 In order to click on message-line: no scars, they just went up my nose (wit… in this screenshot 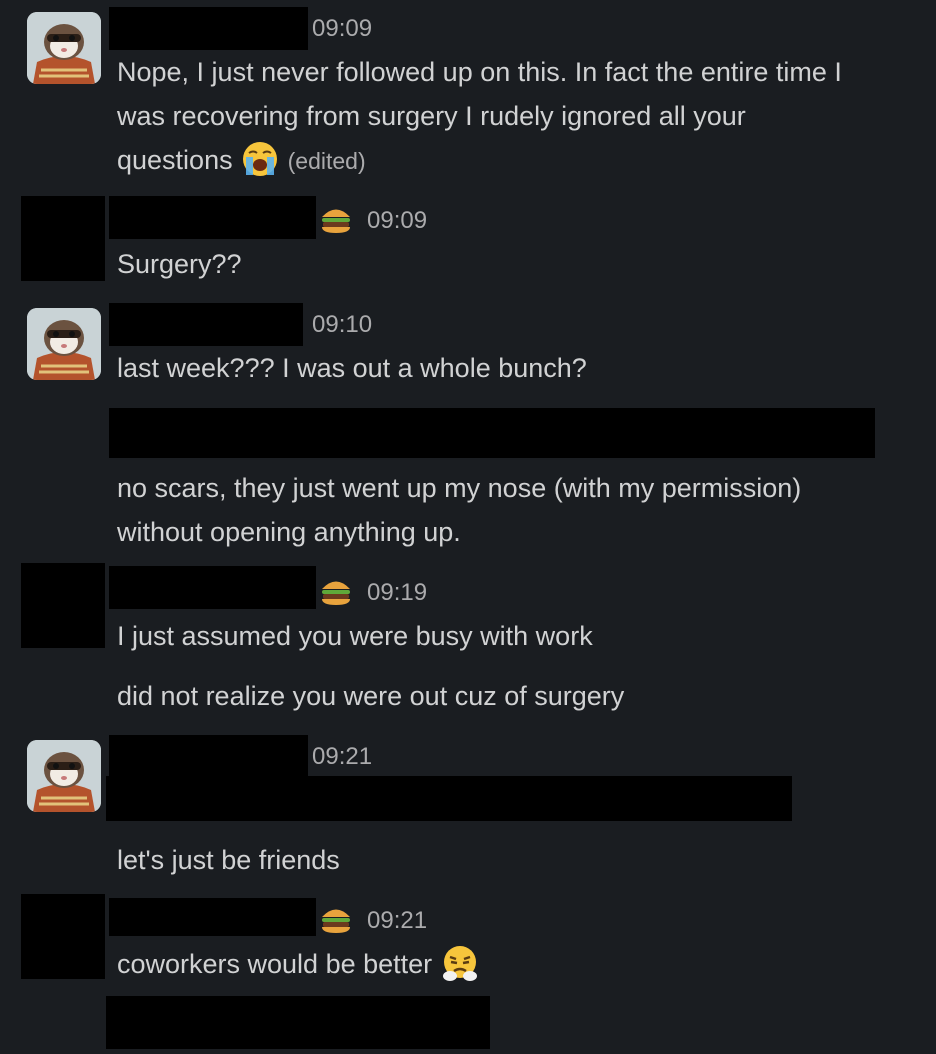, I will do `click(459, 488)`.